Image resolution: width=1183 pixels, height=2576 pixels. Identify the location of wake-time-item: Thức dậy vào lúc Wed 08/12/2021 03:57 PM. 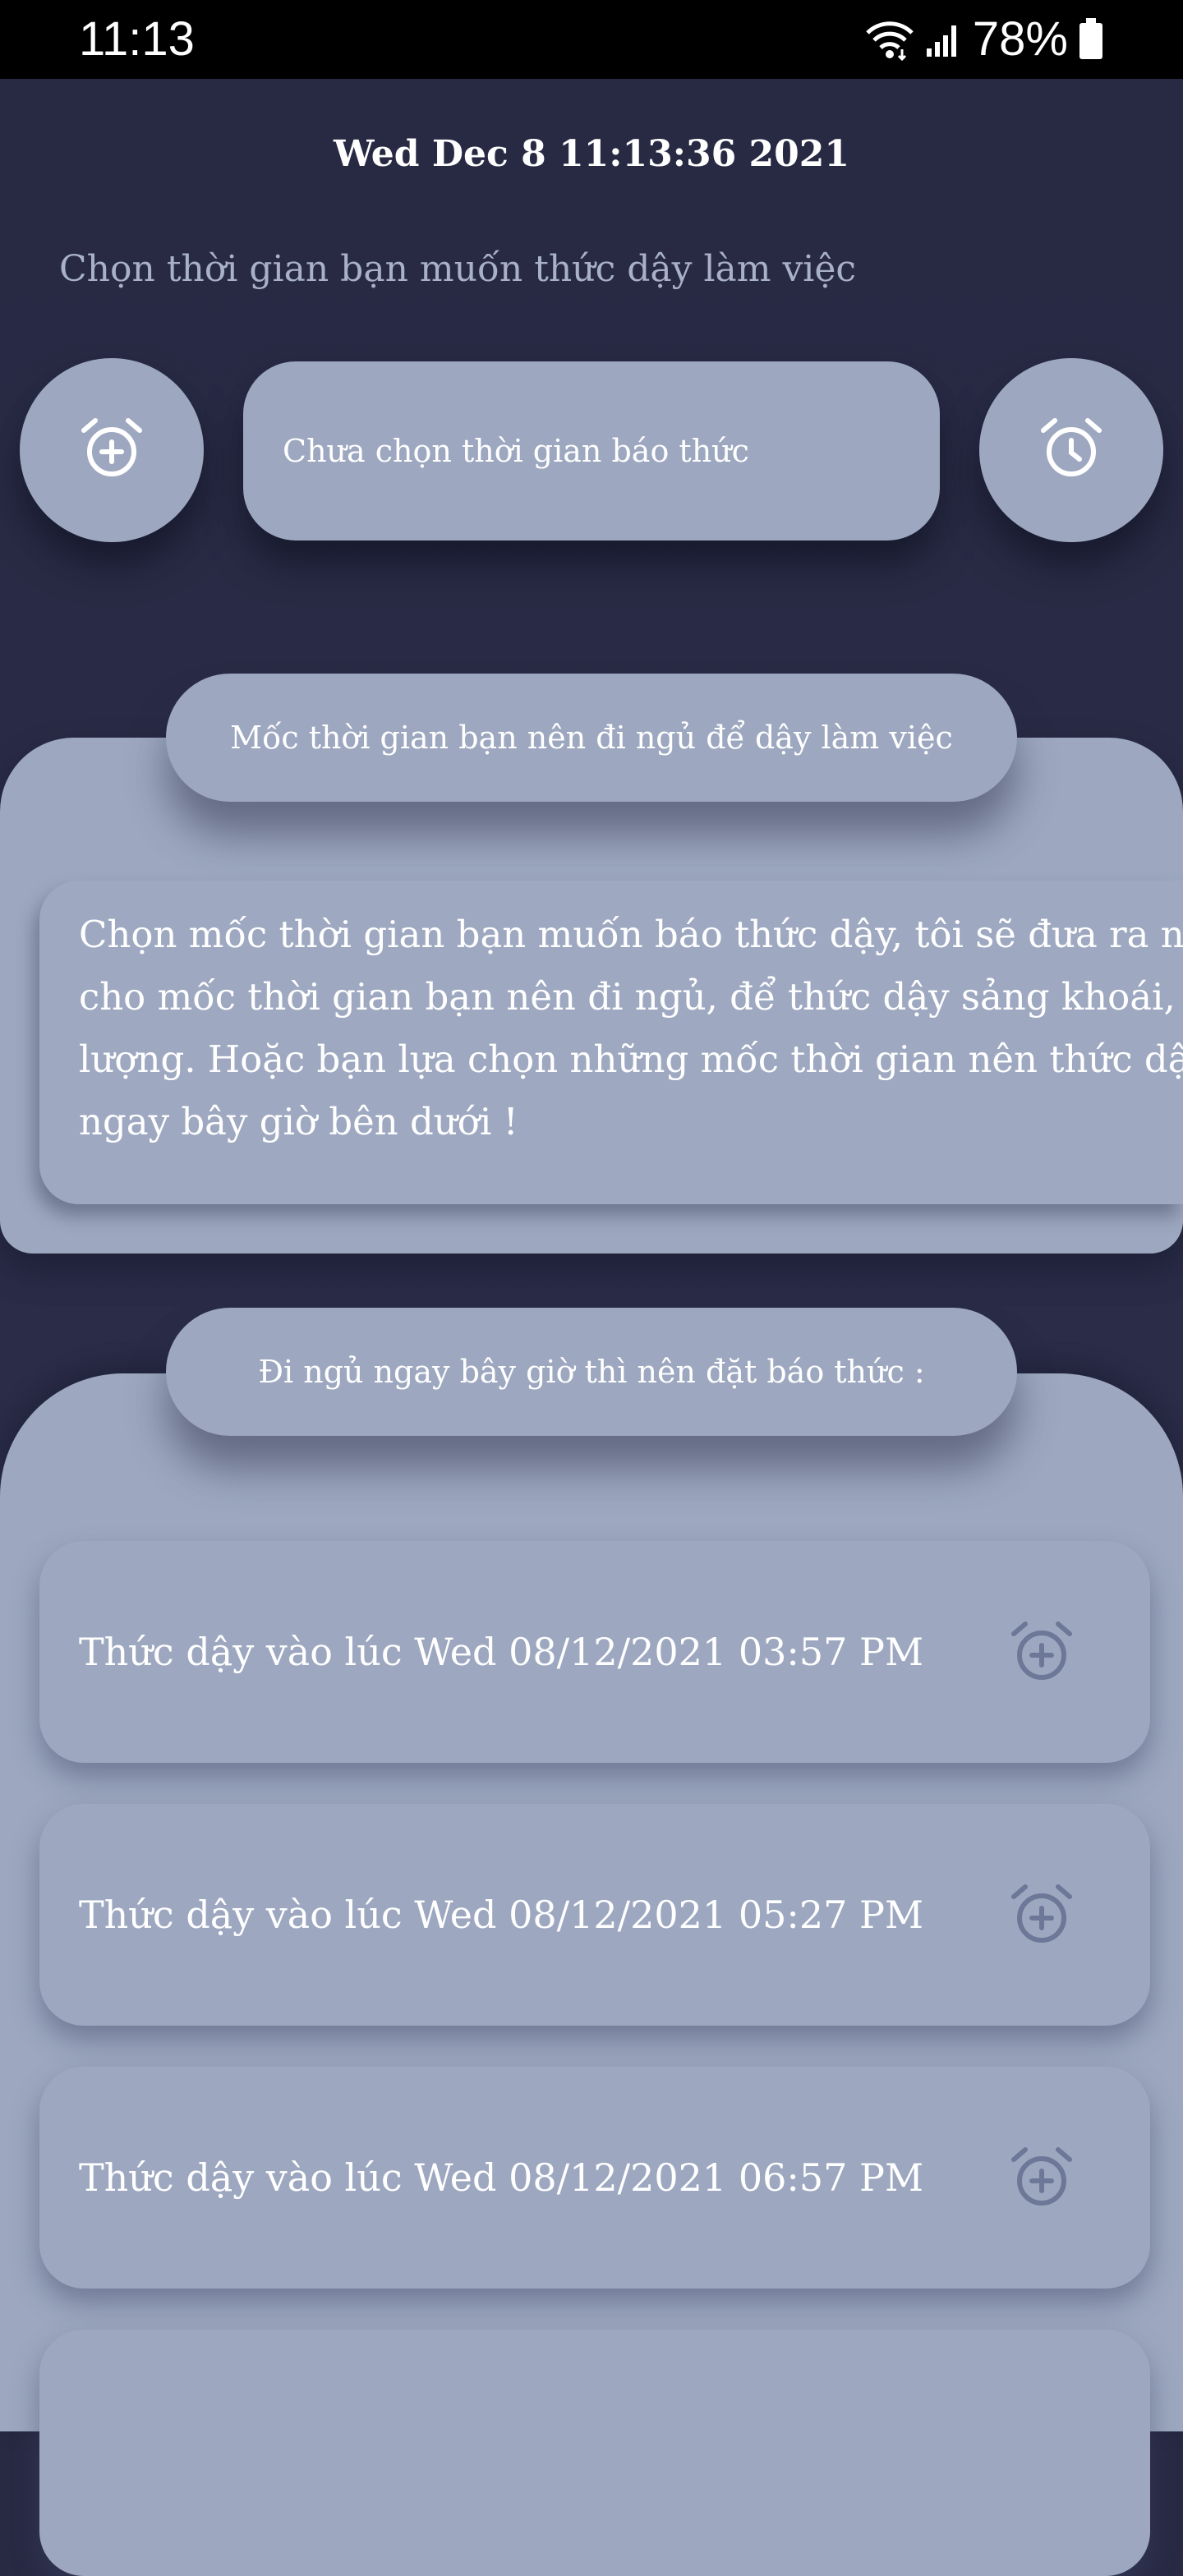
(594, 1652).